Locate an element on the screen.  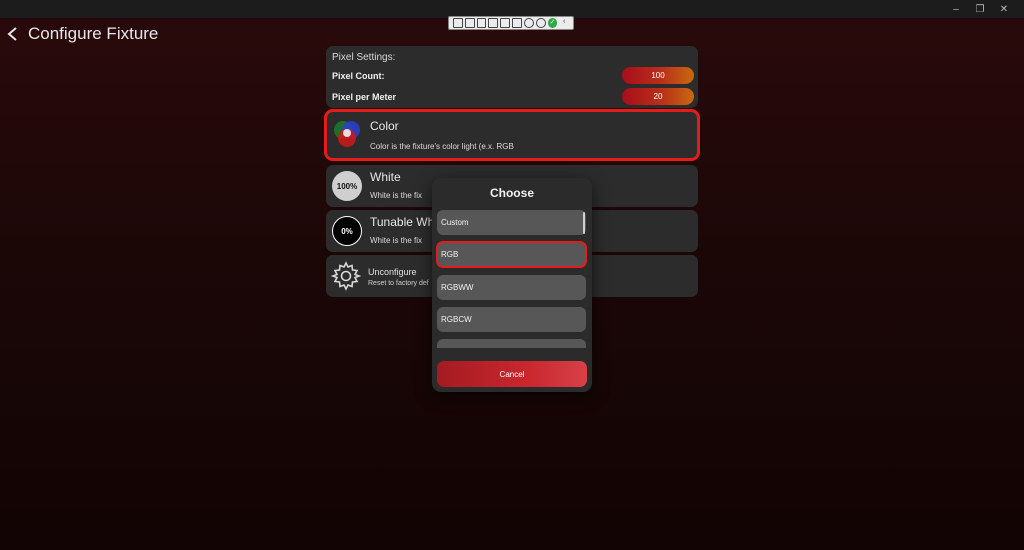
option-rgbi: RGBi is located at coordinates (511, 343).